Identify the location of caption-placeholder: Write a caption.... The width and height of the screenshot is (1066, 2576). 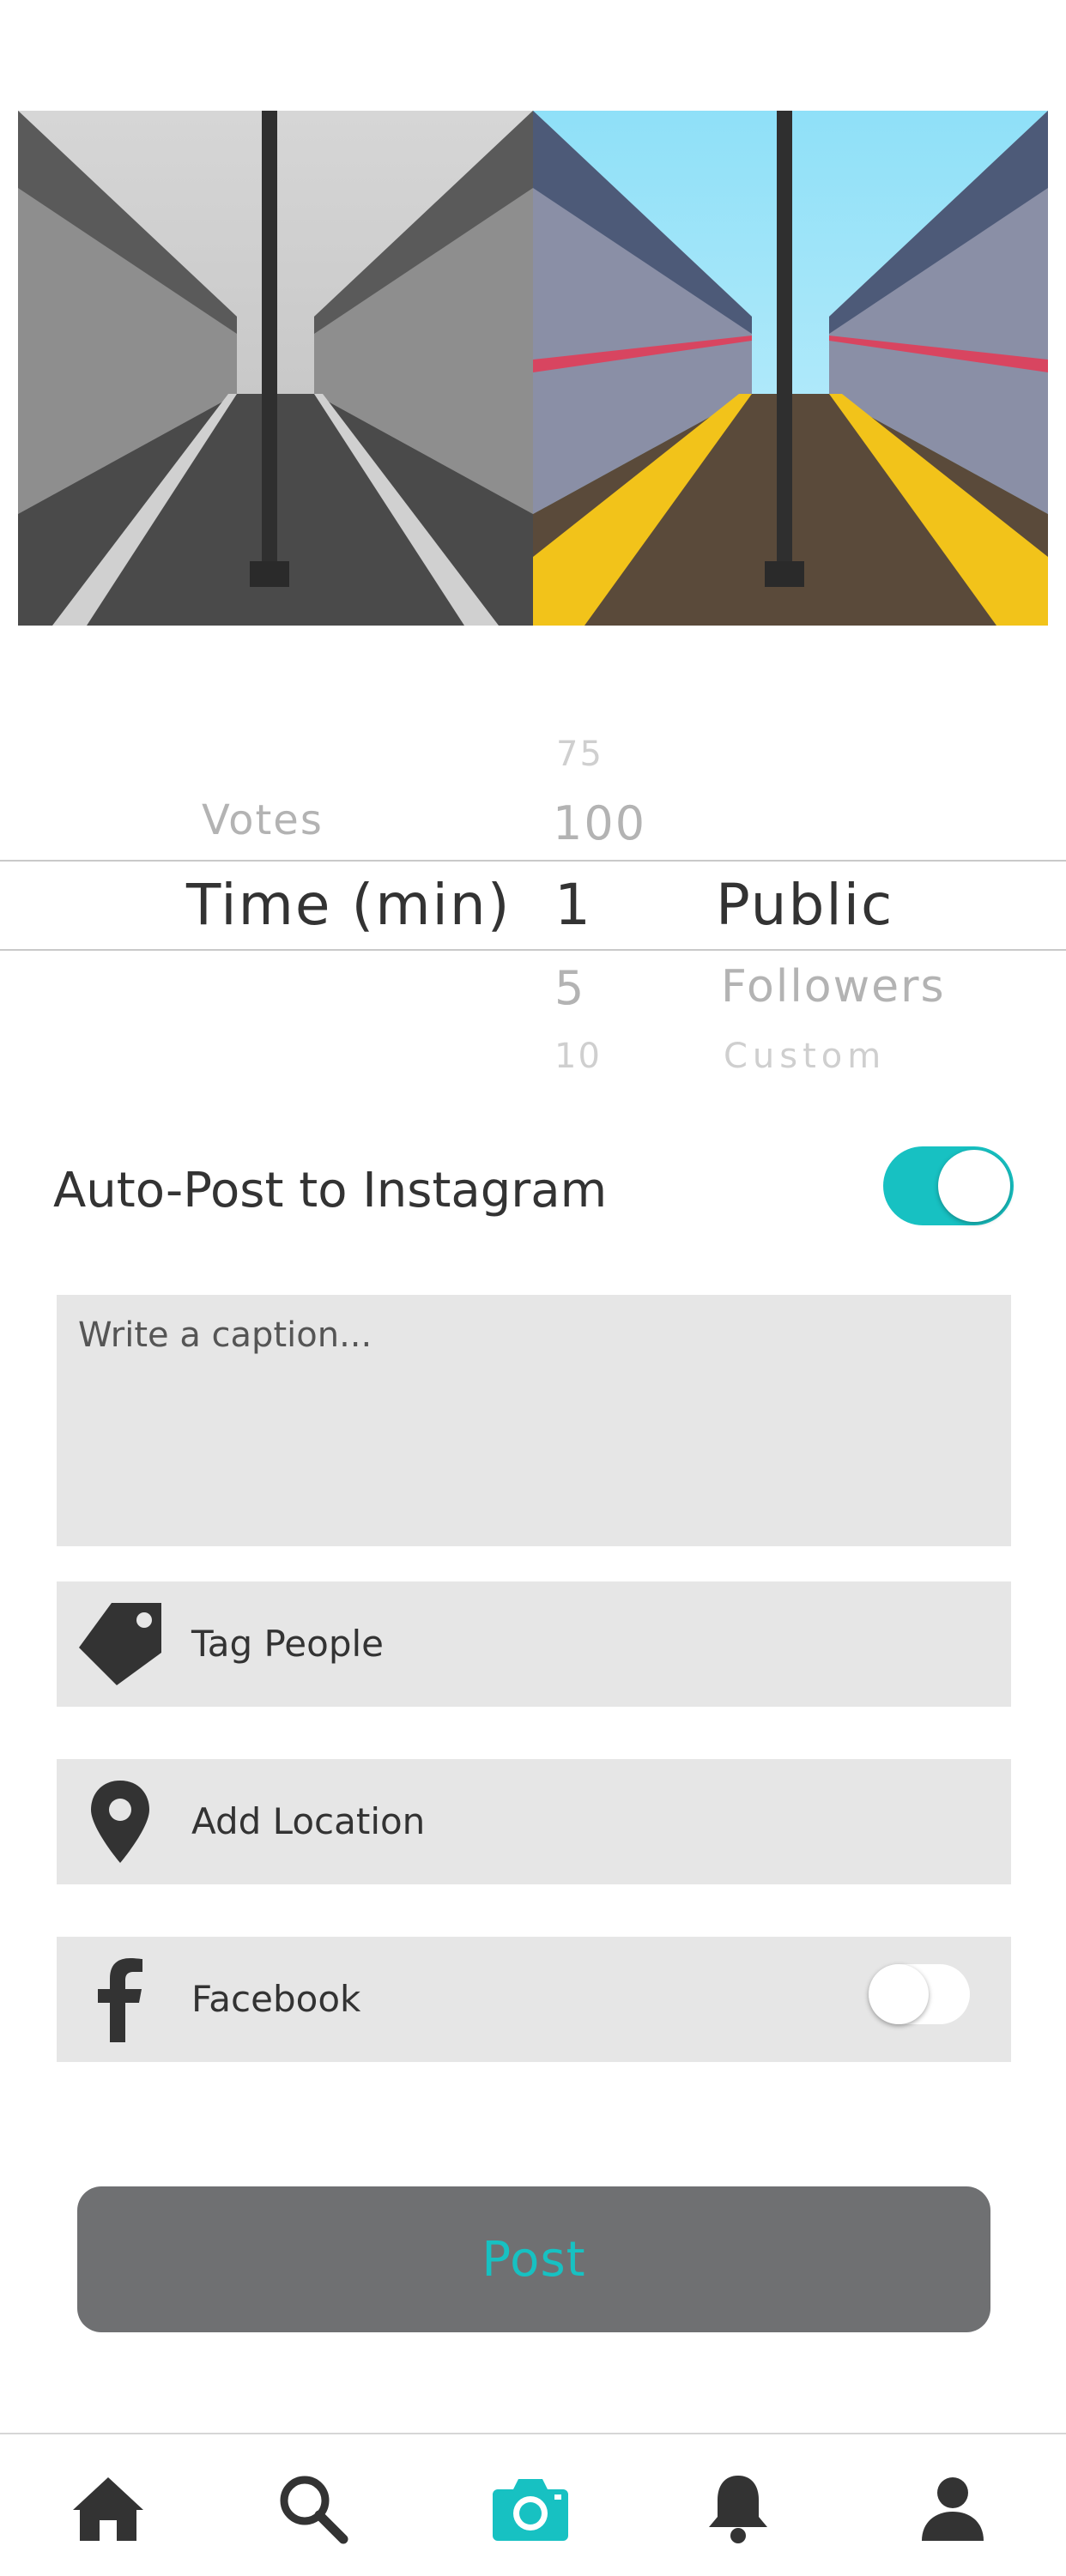
(225, 1335).